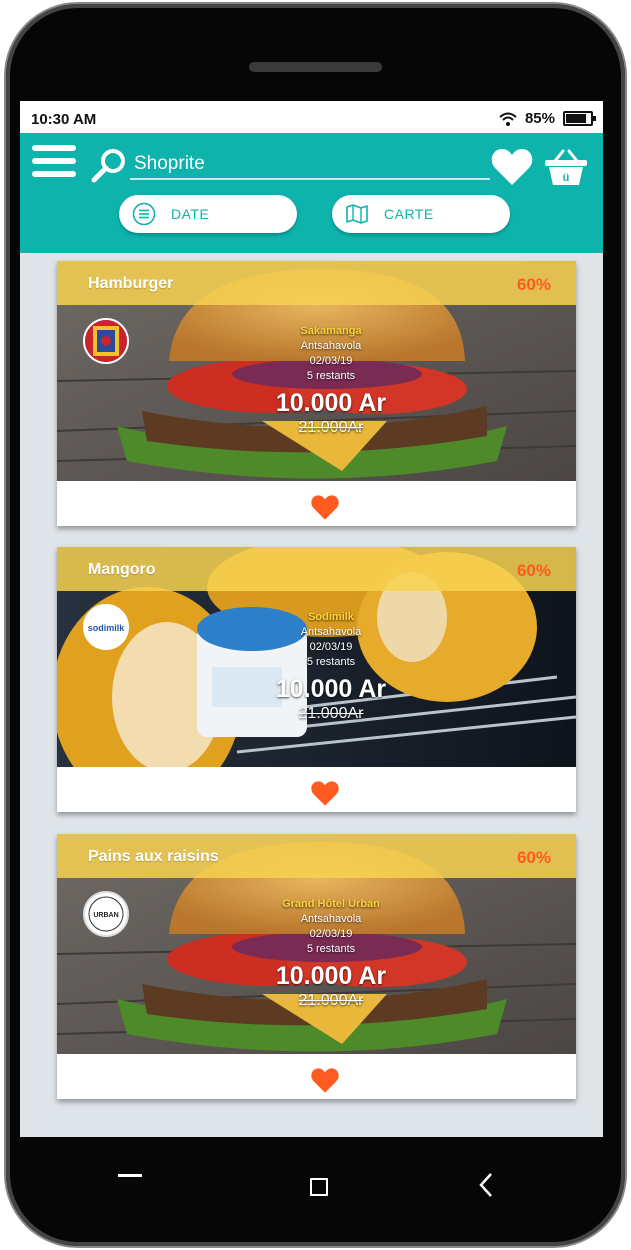 The height and width of the screenshot is (1250, 631). What do you see at coordinates (512, 167) in the screenshot?
I see `heart-icon` at bounding box center [512, 167].